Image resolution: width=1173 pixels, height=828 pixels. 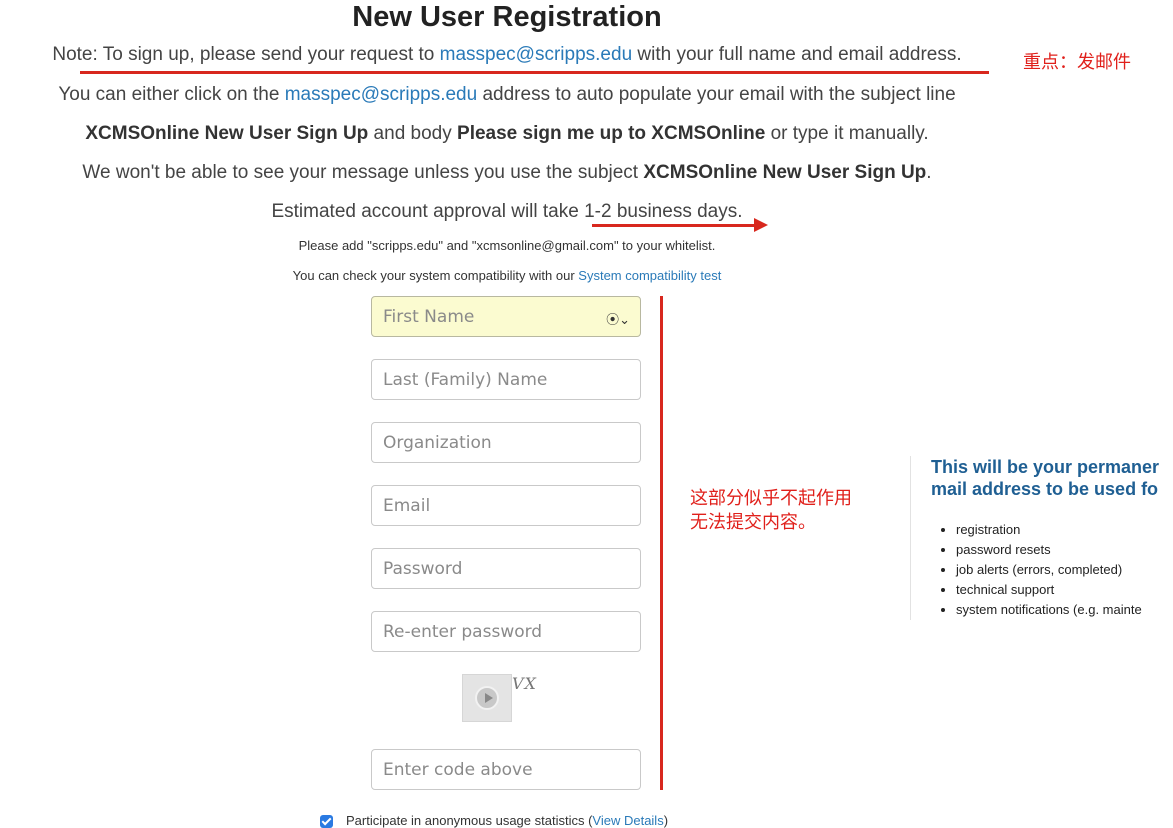 What do you see at coordinates (666, 820) in the screenshot?
I see `usage-stats-end: )` at bounding box center [666, 820].